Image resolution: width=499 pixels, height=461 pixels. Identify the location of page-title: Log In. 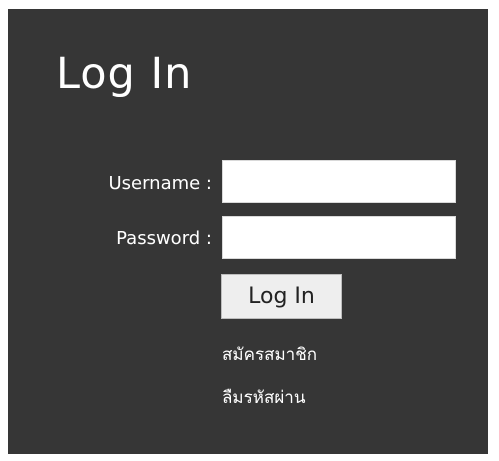
(124, 74).